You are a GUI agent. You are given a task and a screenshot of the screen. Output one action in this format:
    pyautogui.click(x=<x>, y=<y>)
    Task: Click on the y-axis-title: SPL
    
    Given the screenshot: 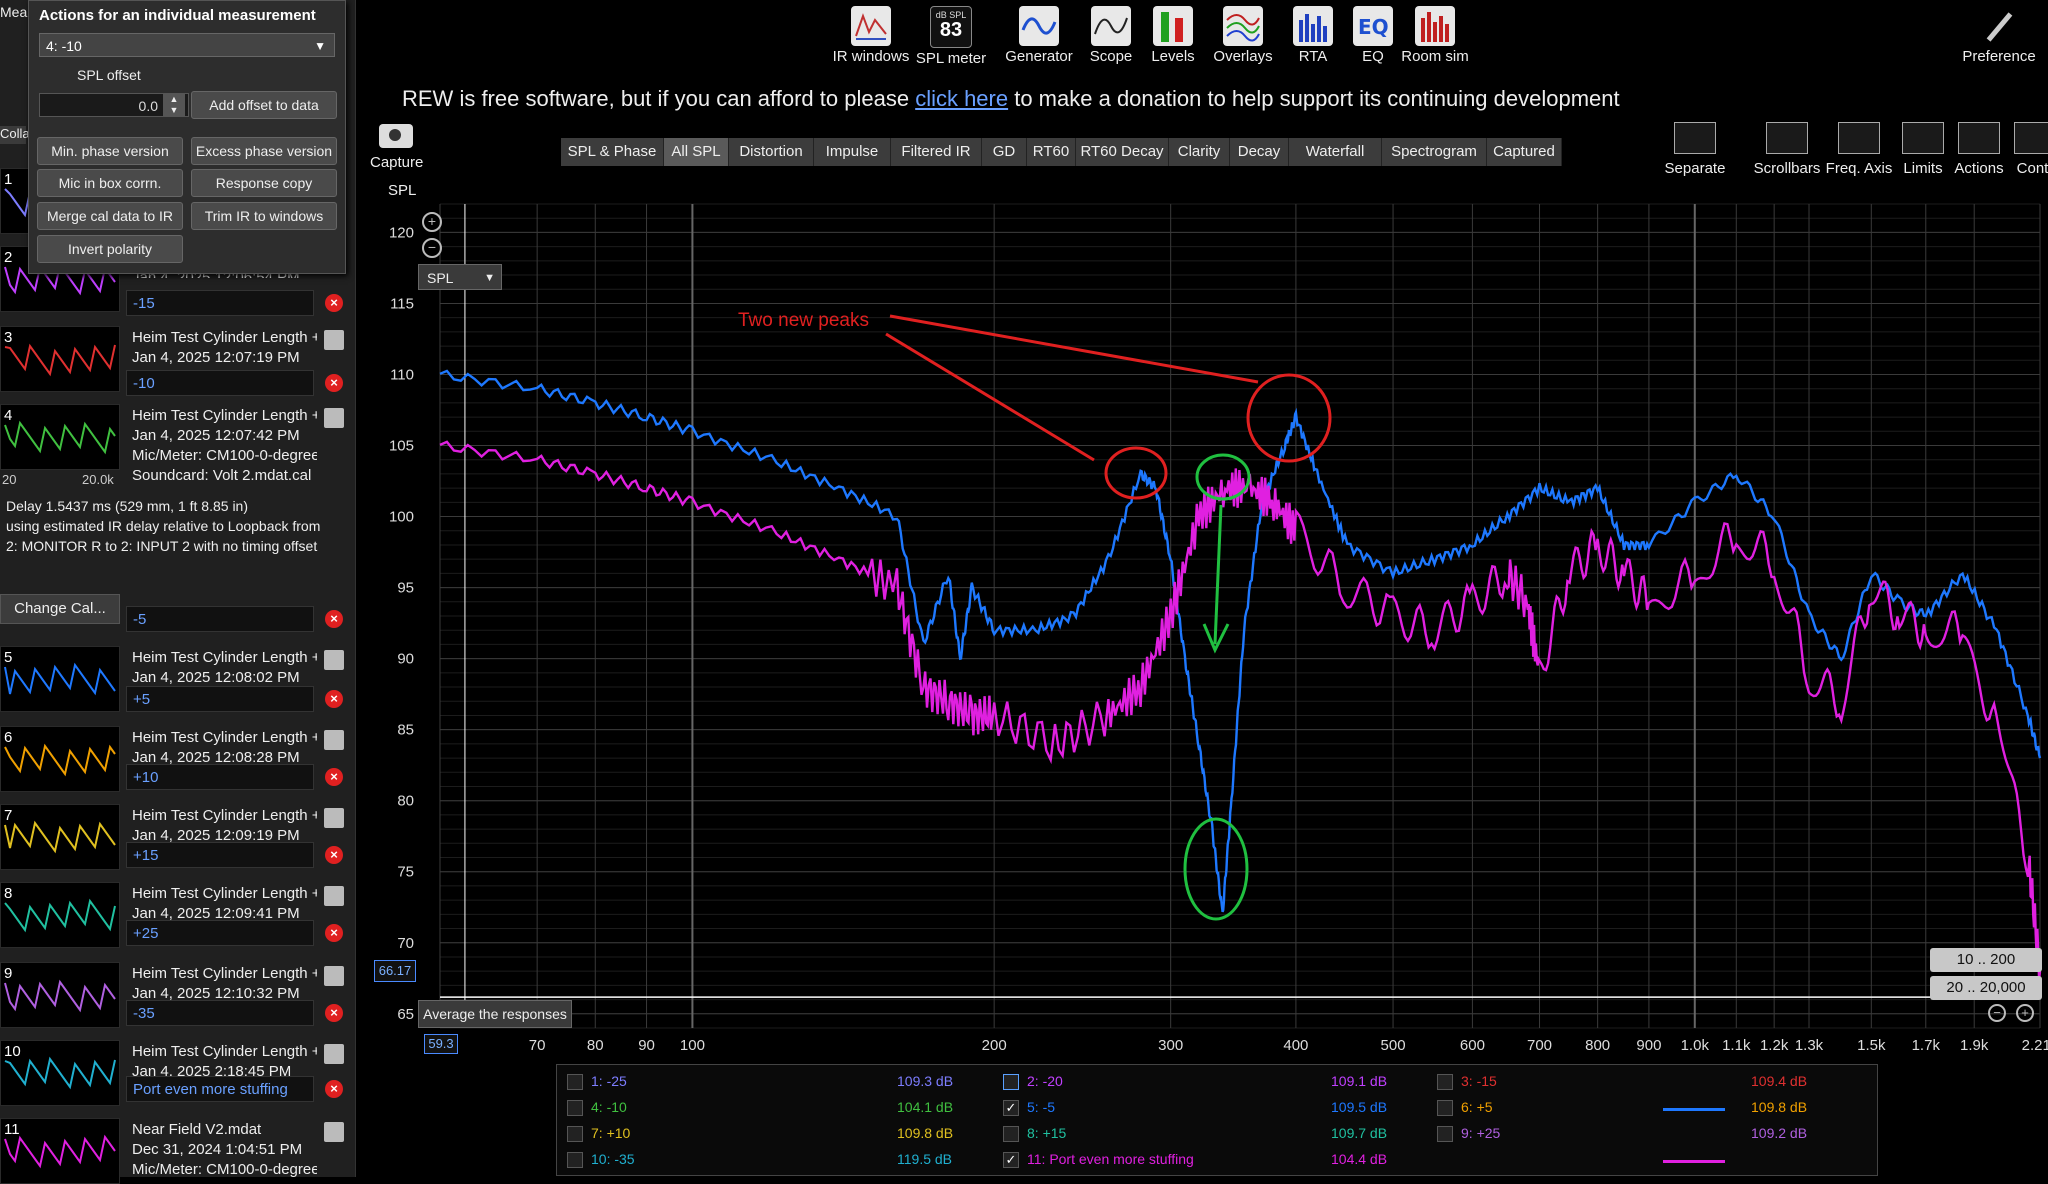 What is the action you would take?
    pyautogui.click(x=402, y=190)
    